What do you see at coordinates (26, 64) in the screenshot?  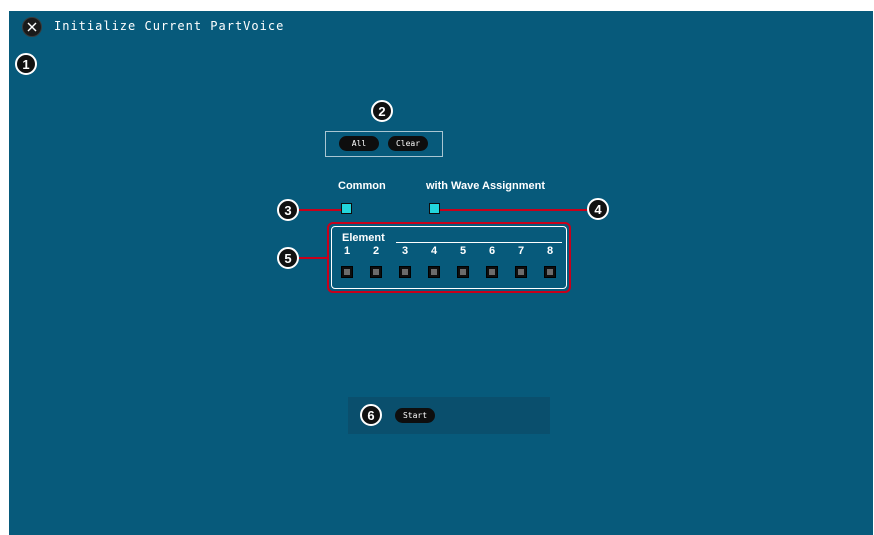 I see `callout-1: 1` at bounding box center [26, 64].